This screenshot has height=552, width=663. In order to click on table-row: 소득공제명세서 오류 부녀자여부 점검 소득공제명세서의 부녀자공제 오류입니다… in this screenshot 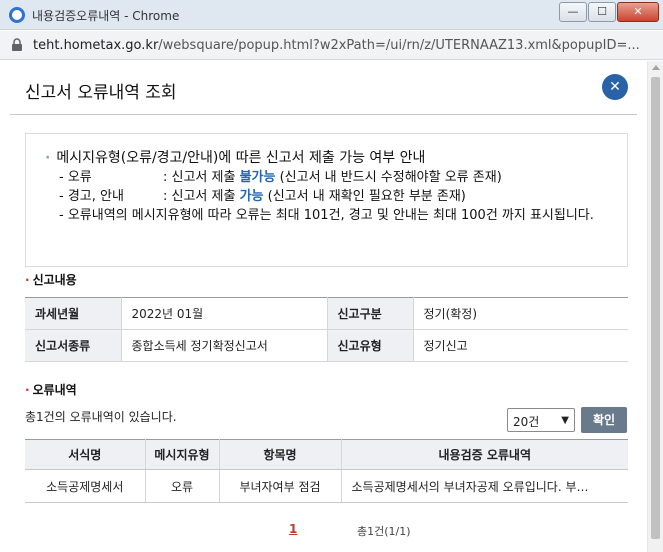, I will do `click(326, 486)`.